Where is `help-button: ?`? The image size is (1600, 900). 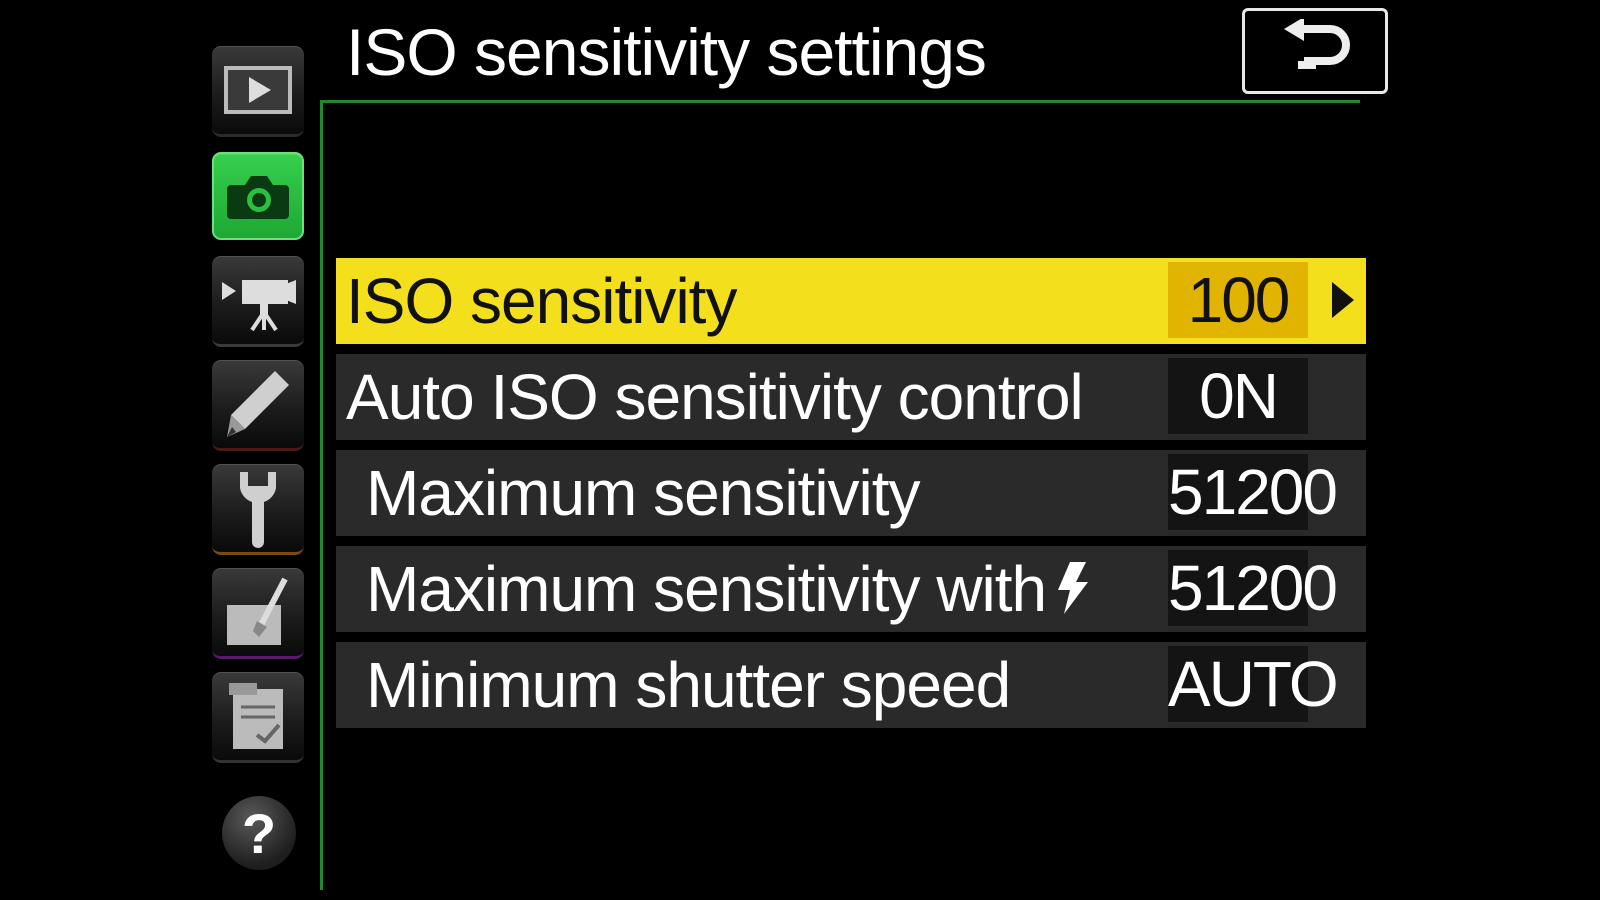
help-button: ? is located at coordinates (259, 833).